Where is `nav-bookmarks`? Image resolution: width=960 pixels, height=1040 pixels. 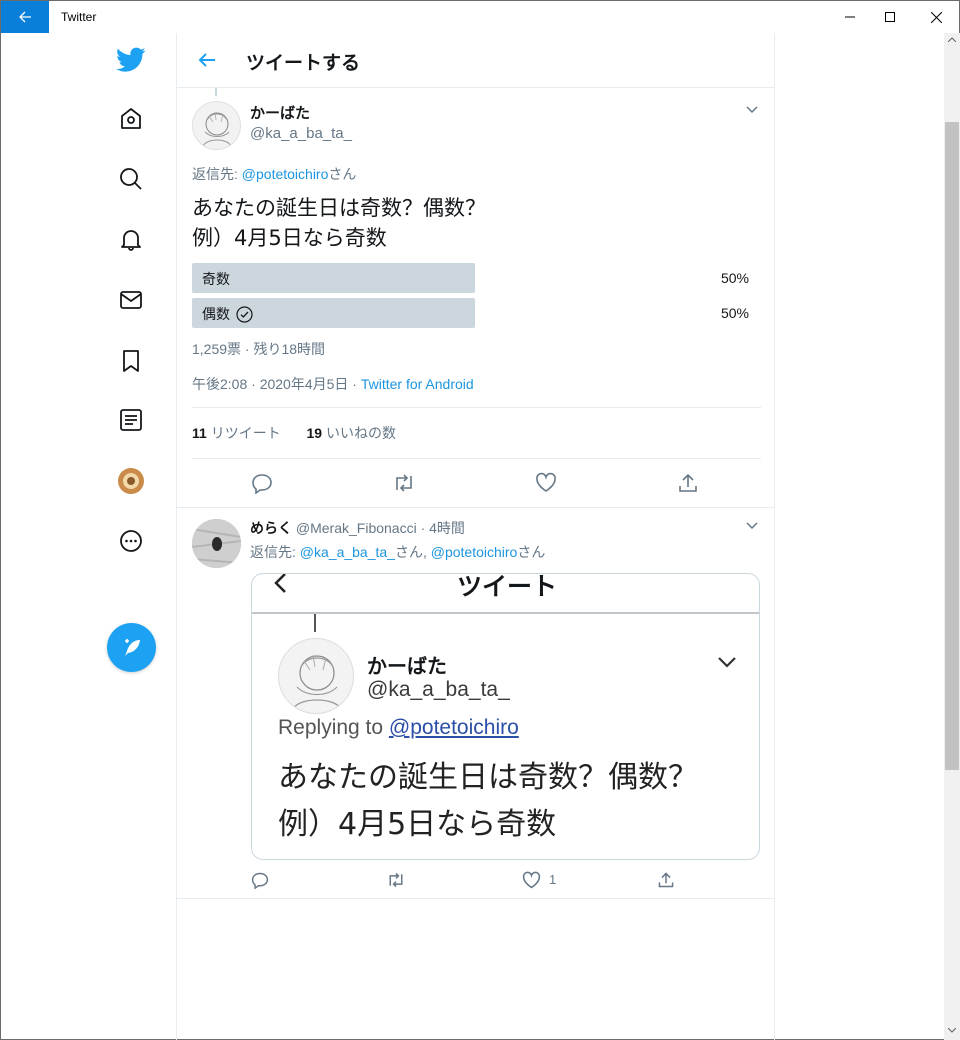
nav-bookmarks is located at coordinates (131, 361).